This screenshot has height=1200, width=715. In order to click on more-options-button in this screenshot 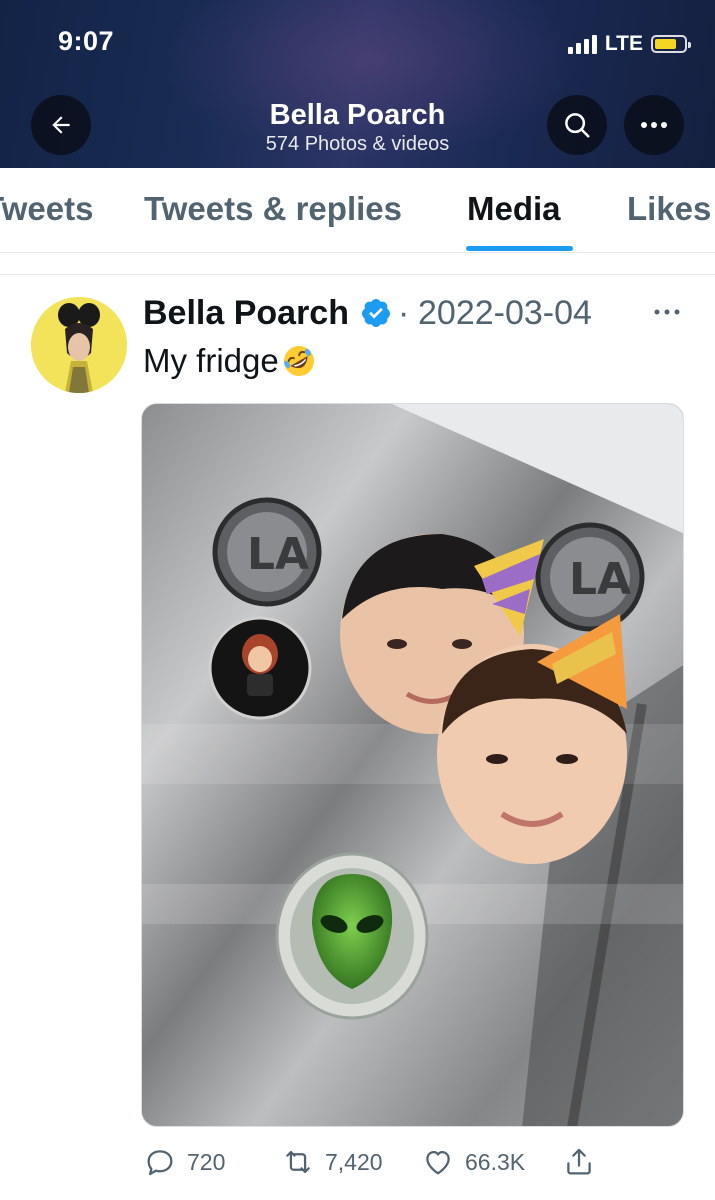, I will do `click(654, 125)`.